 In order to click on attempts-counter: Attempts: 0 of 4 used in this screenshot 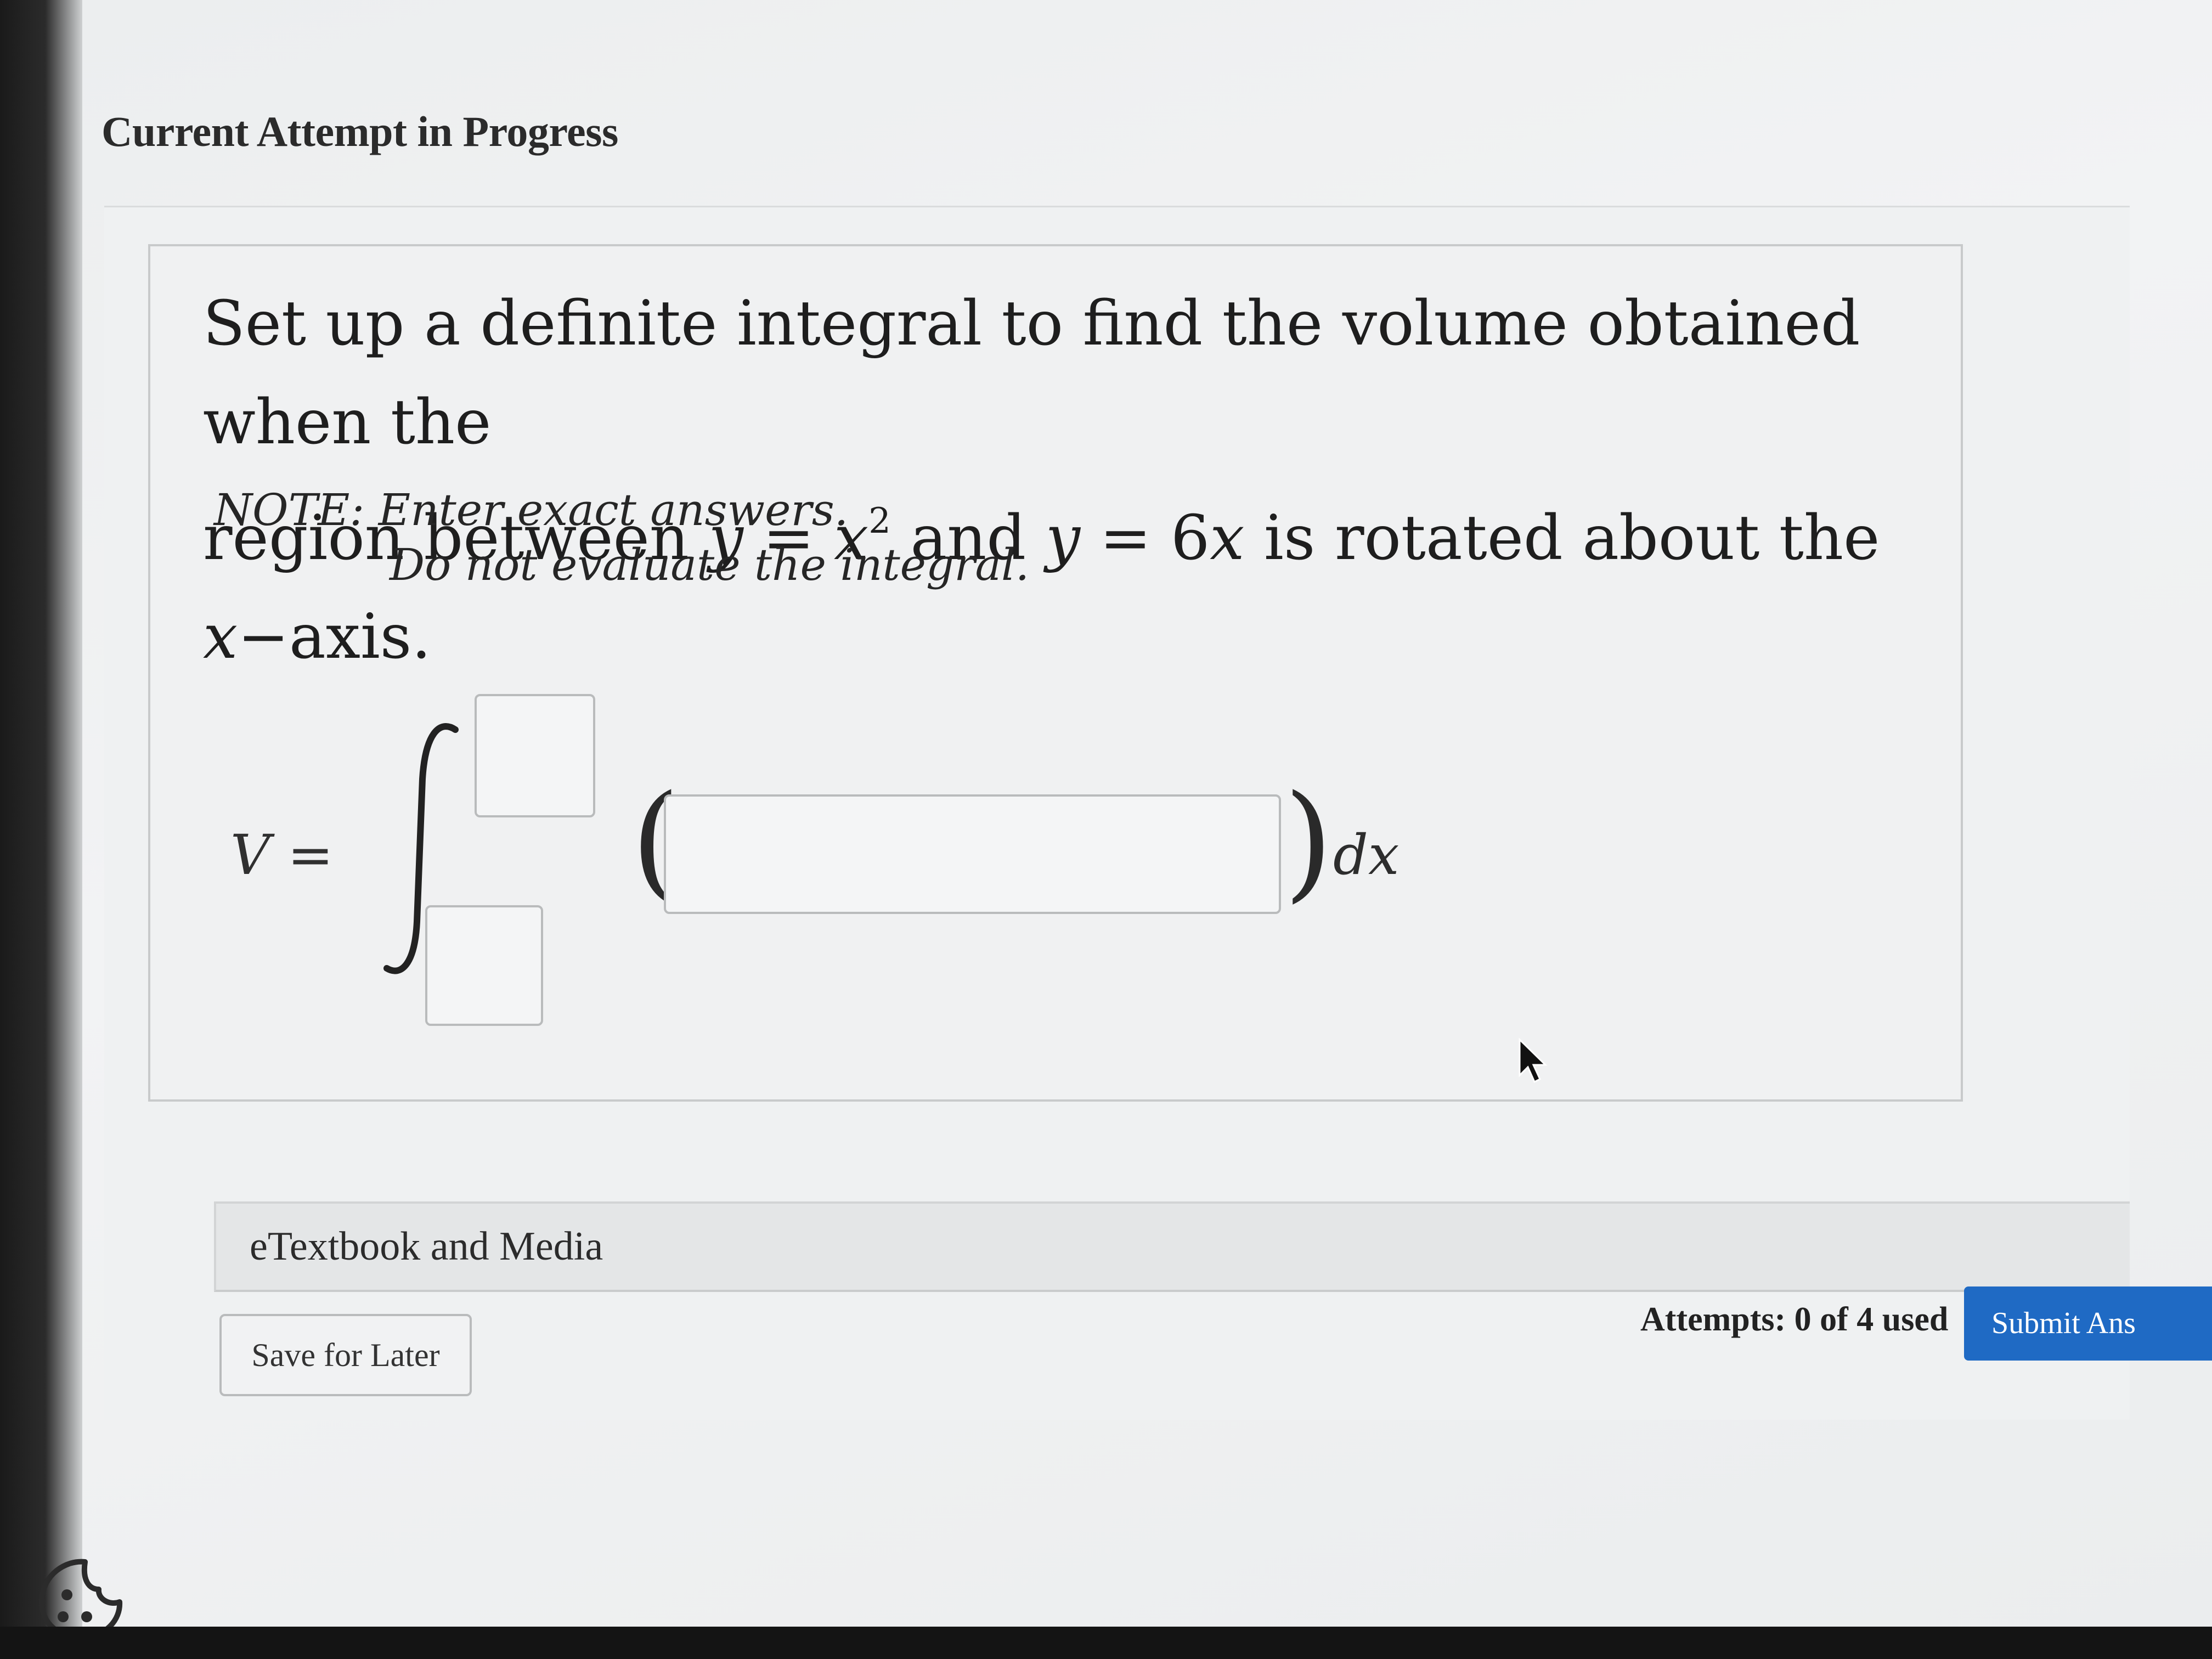, I will do `click(1795, 1319)`.